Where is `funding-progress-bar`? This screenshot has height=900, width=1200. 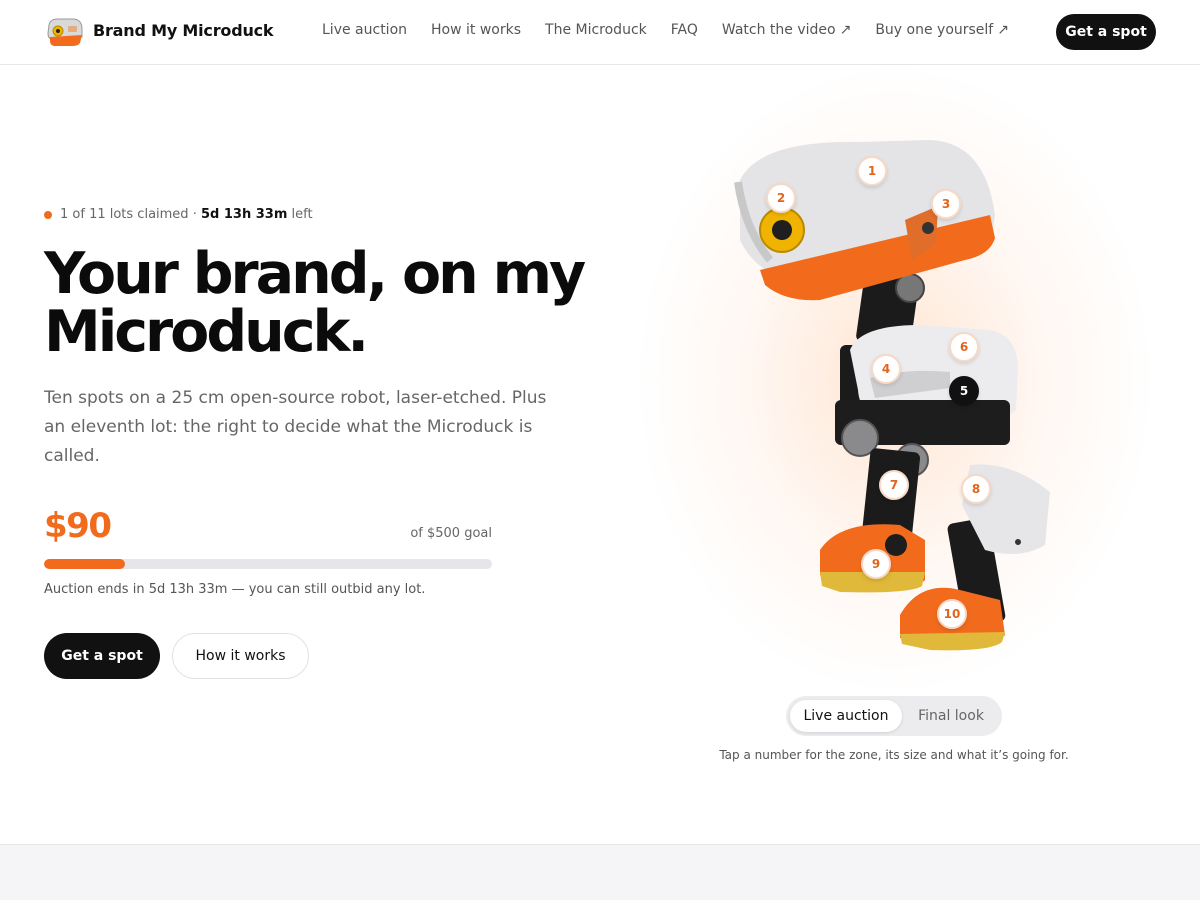 funding-progress-bar is located at coordinates (268, 564).